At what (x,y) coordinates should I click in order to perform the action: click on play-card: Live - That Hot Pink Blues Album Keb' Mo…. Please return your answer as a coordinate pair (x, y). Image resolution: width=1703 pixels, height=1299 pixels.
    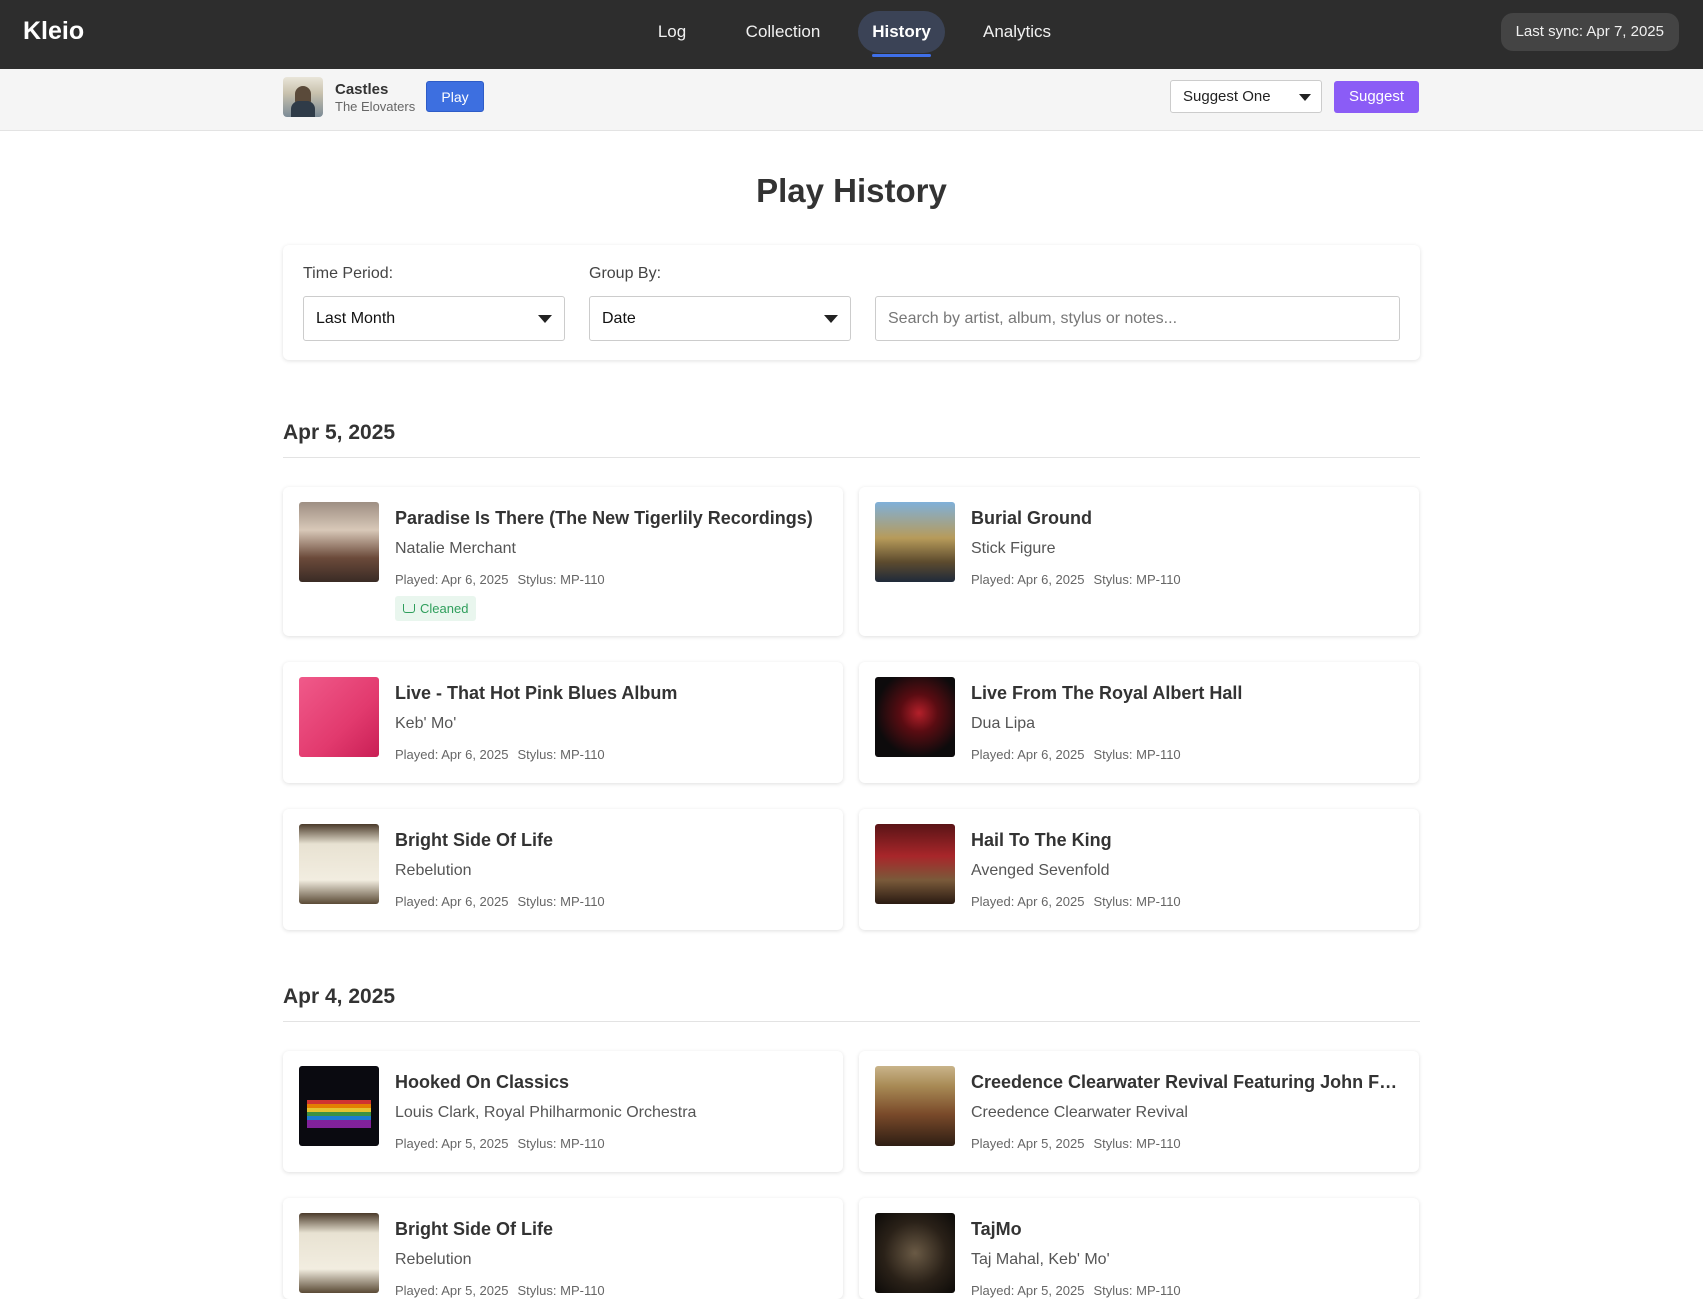
    Looking at the image, I should click on (563, 722).